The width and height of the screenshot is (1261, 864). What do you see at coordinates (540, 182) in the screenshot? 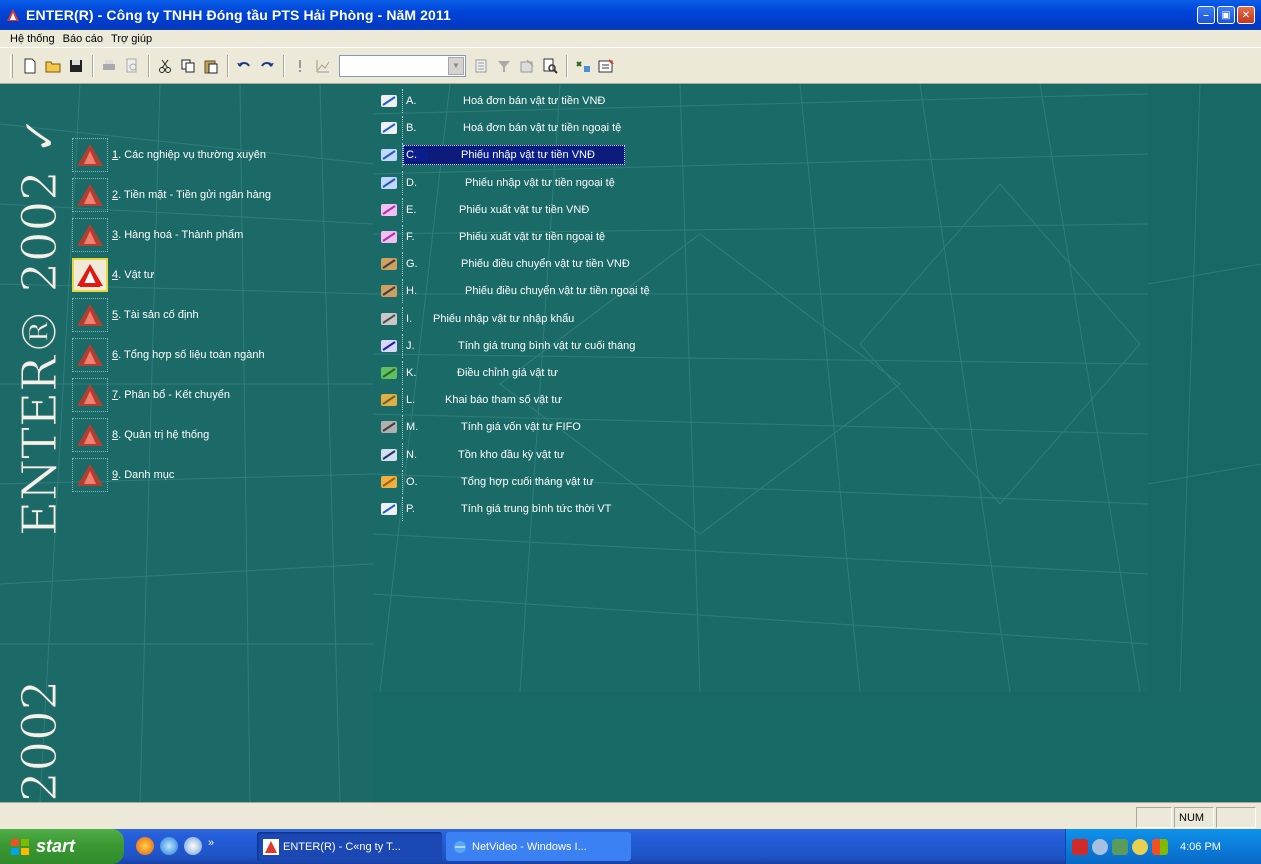
I see `submenu-label: Phiếu nhập vật tư tiền ngoại tệ` at bounding box center [540, 182].